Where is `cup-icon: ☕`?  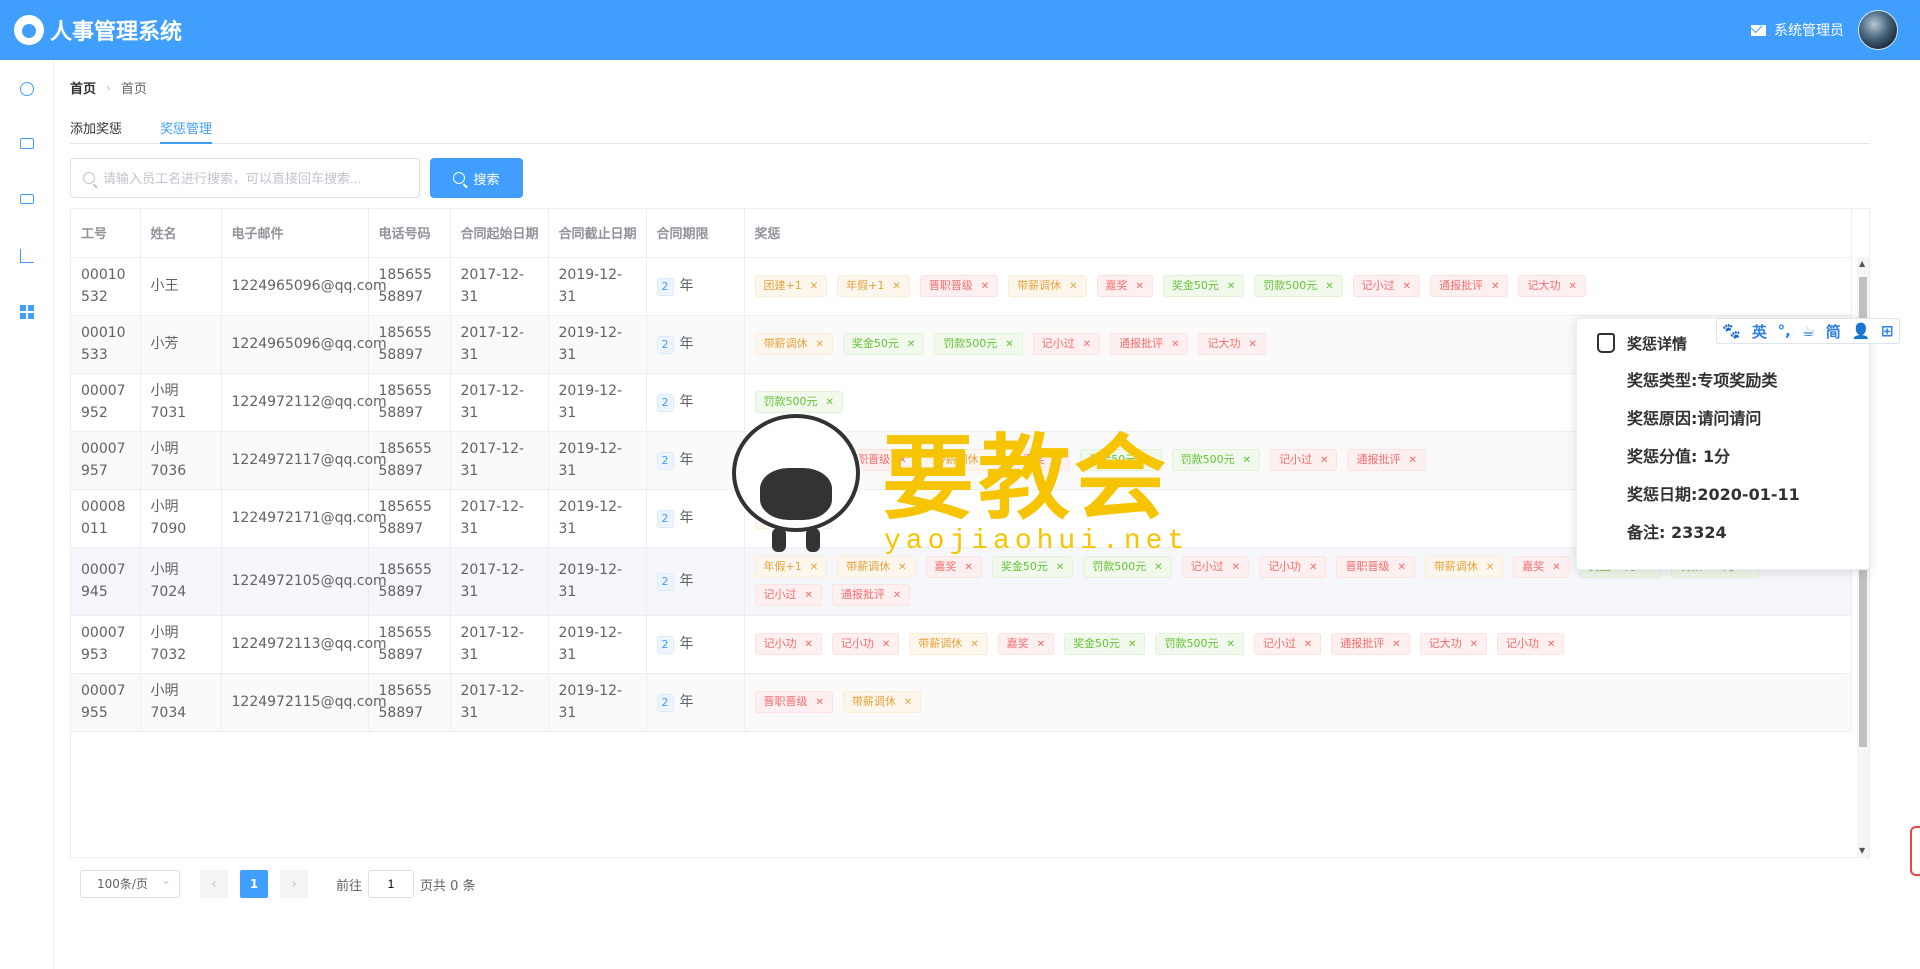 cup-icon: ☕ is located at coordinates (1808, 331).